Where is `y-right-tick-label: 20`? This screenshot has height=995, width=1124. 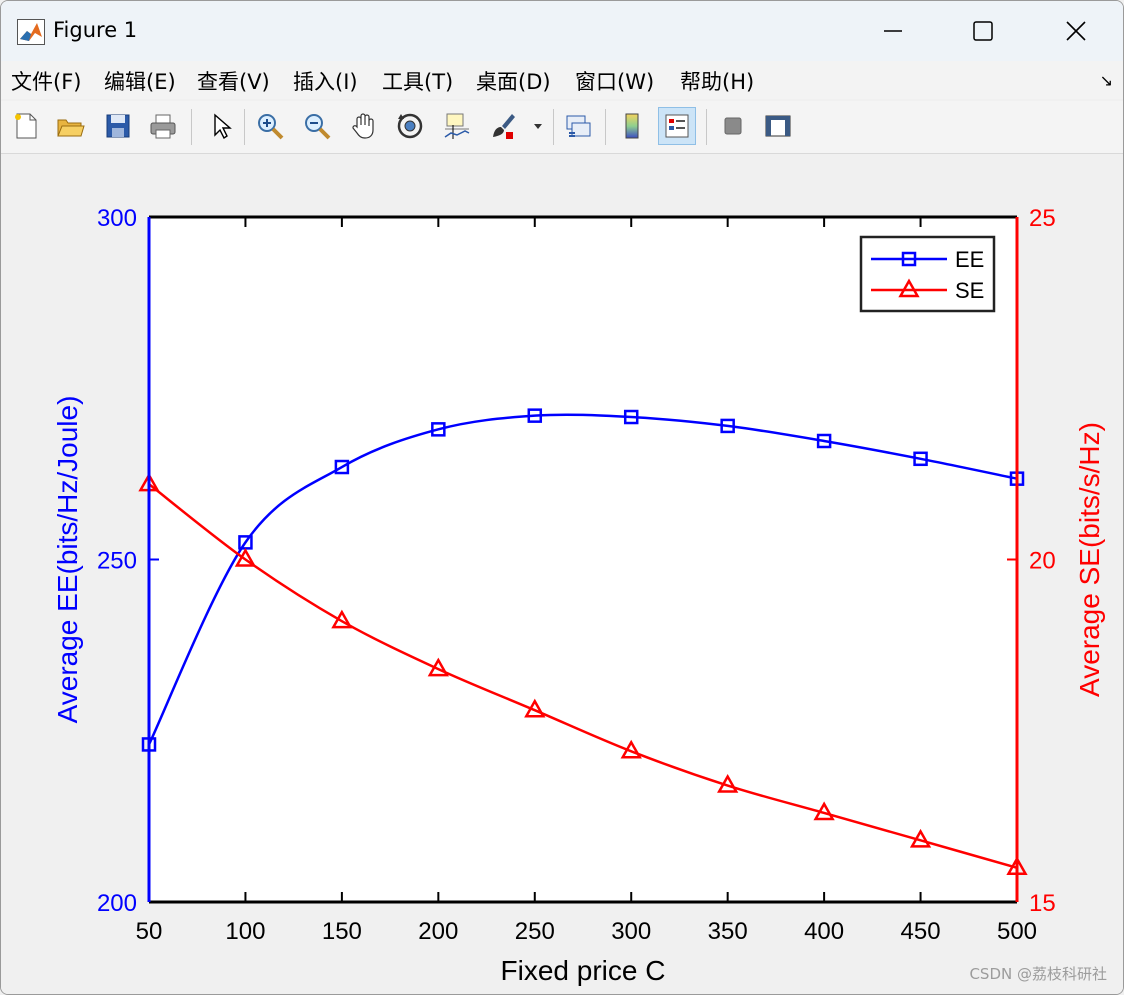
y-right-tick-label: 20 is located at coordinates (1042, 561).